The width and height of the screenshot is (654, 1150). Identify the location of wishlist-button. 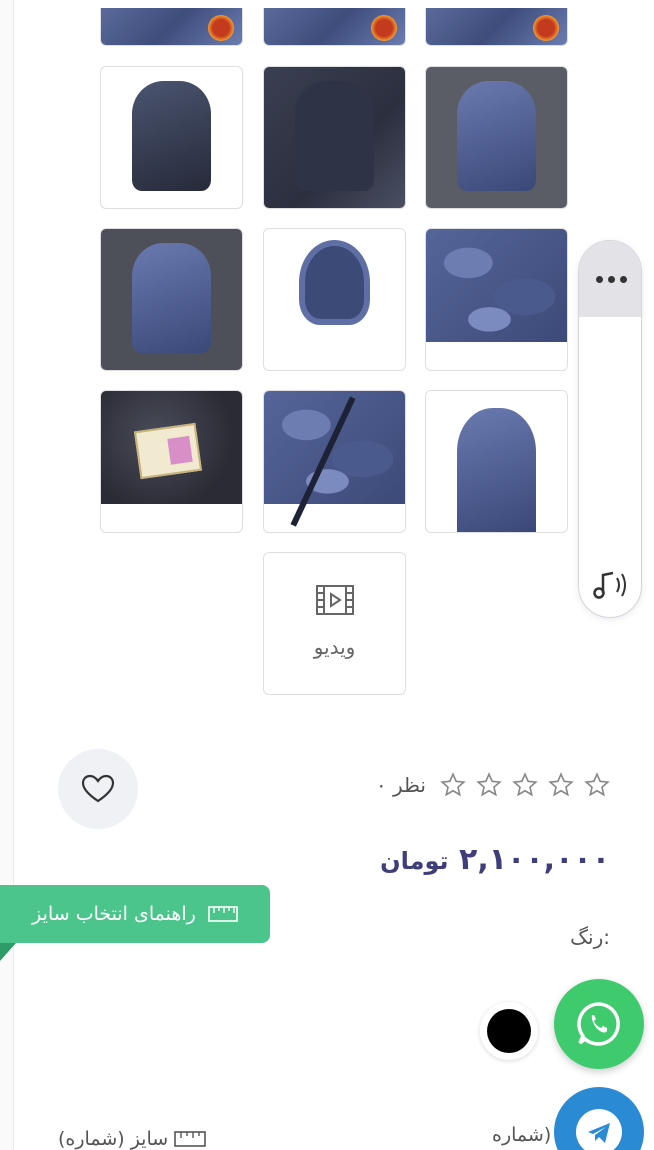
(98, 789).